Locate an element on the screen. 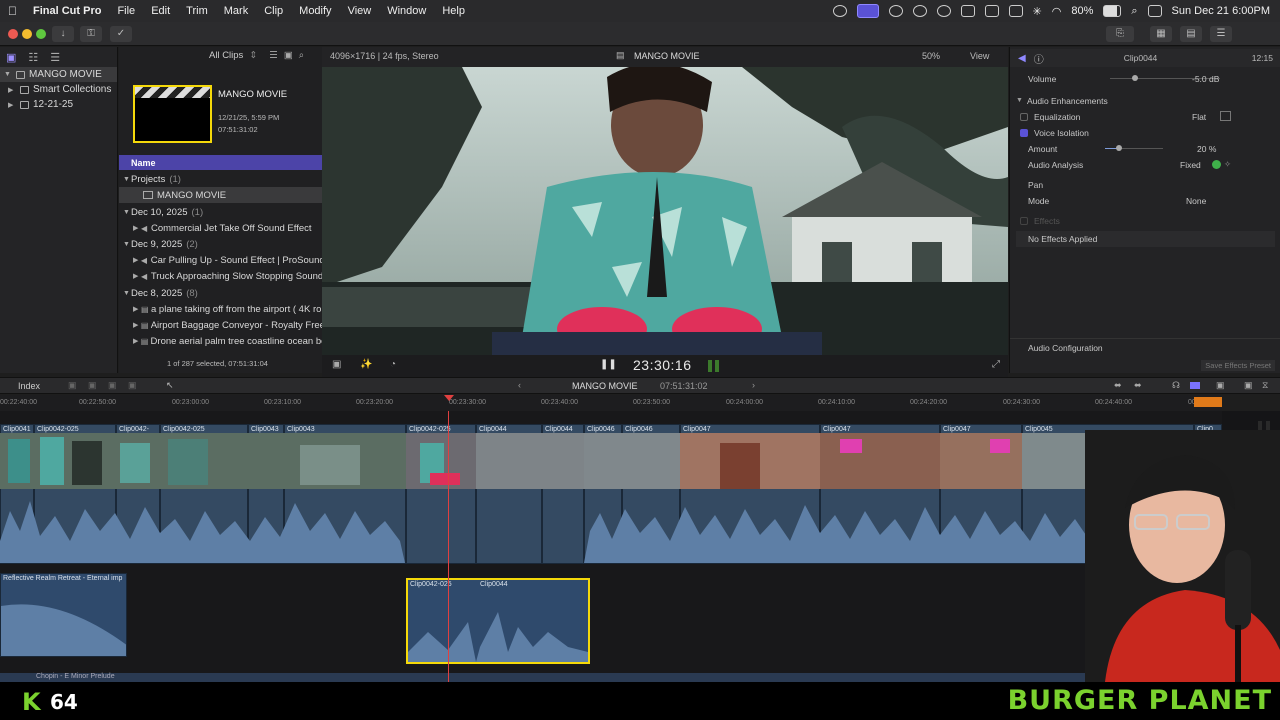 The width and height of the screenshot is (1280, 720). selected-connected-clips: Clip0042-025 Clip0044 is located at coordinates (498, 621).